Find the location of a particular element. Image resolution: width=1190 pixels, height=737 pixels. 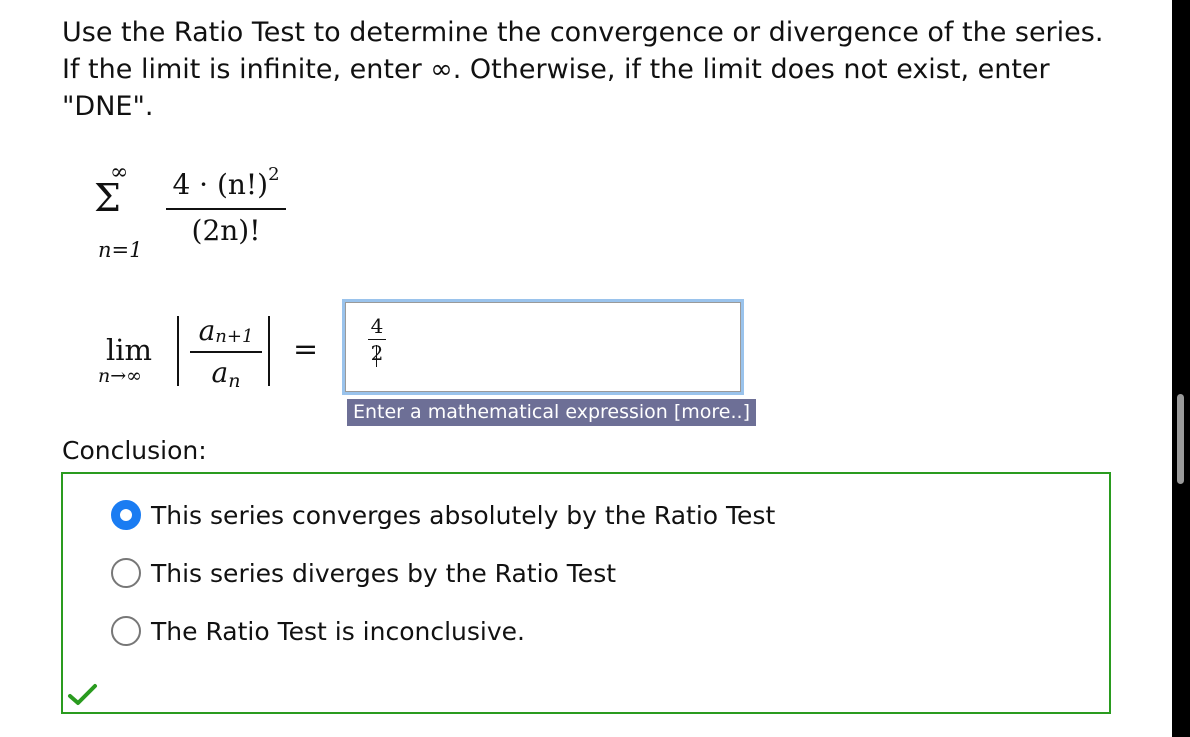

series-numerator-exponent: 2 is located at coordinates (274, 174).